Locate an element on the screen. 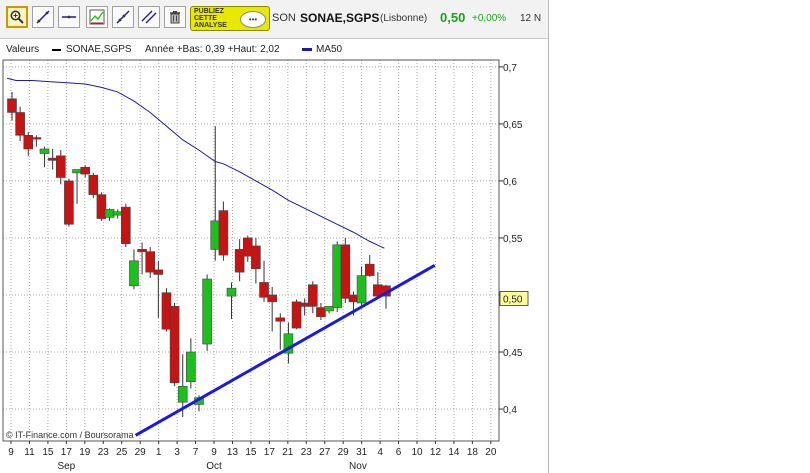  month-label: Nov is located at coordinates (358, 466).